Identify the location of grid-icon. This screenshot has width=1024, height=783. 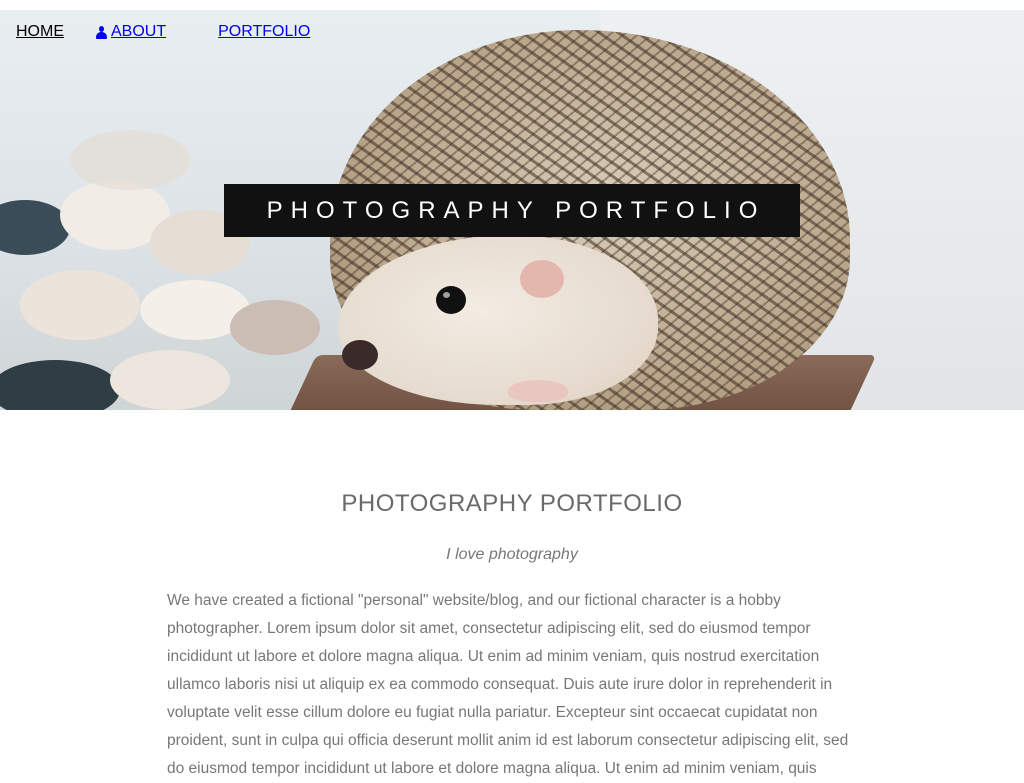
(206, 32).